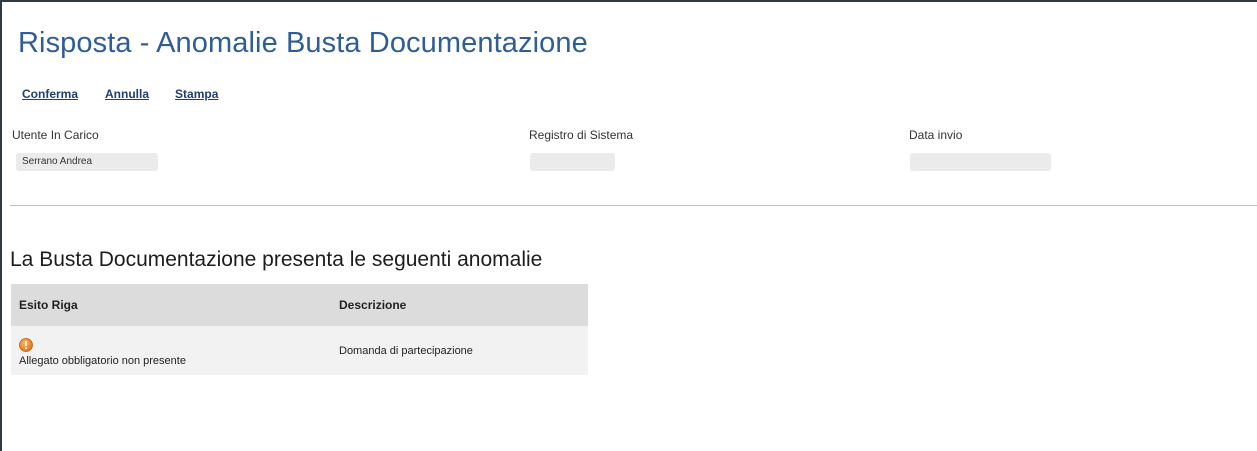  I want to click on send-date-label: Data invio, so click(936, 135).